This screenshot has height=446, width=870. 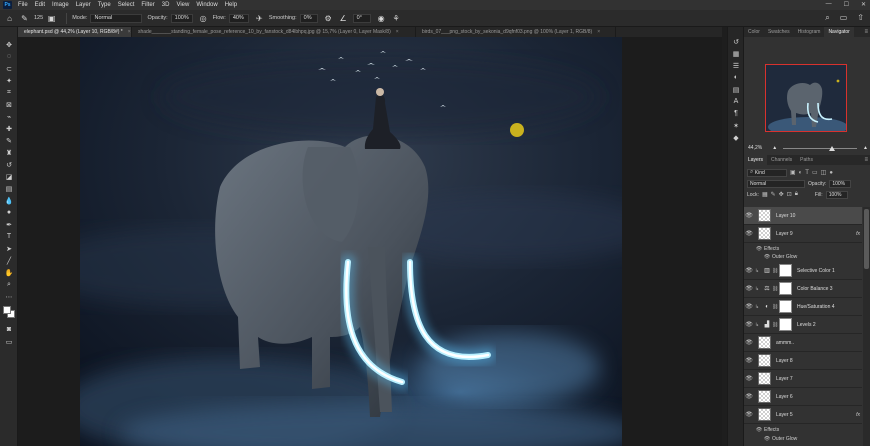 What do you see at coordinates (9, 188) in the screenshot?
I see `gradient-tool-icon: ▤` at bounding box center [9, 188].